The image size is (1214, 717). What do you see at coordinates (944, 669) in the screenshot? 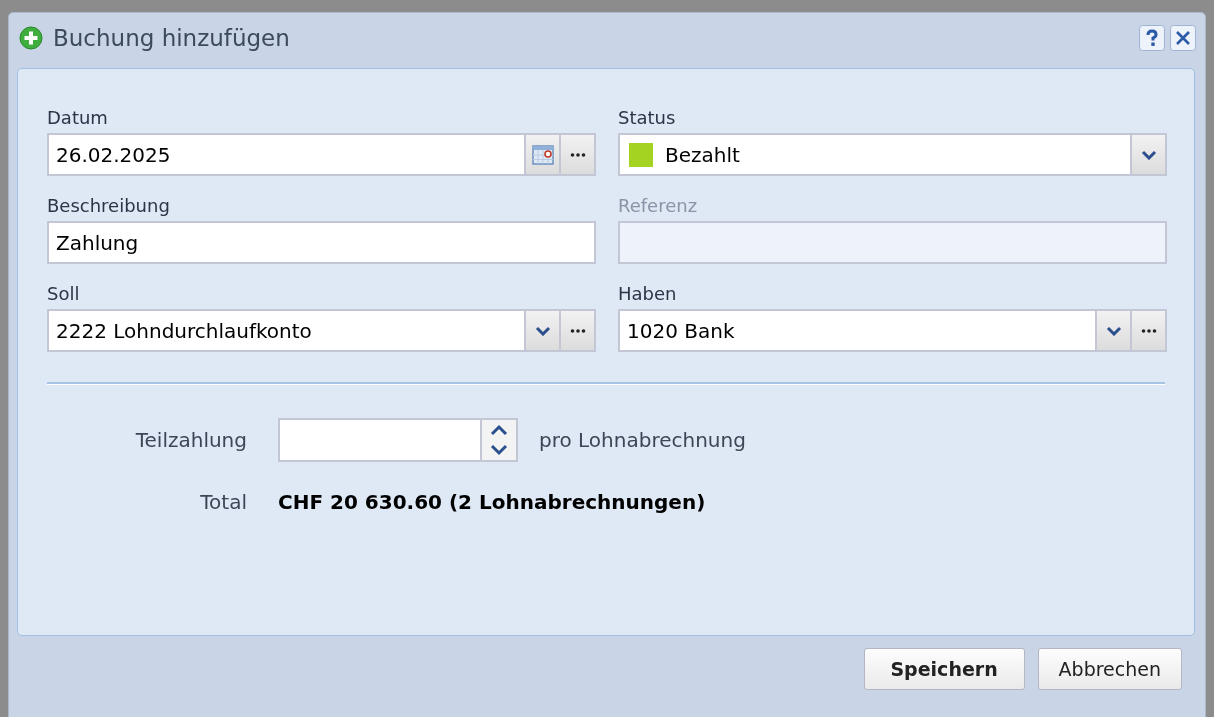
I see `save-button: Speichern` at bounding box center [944, 669].